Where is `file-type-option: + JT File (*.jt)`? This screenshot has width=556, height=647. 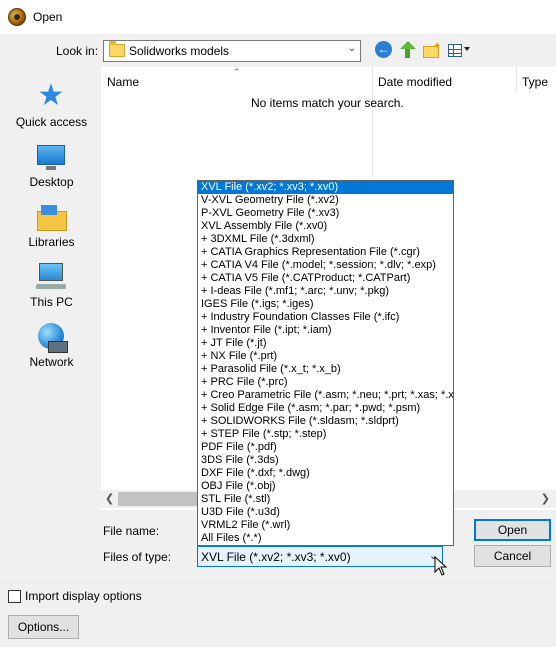
file-type-option: + JT File (*.jt) is located at coordinates (325, 343).